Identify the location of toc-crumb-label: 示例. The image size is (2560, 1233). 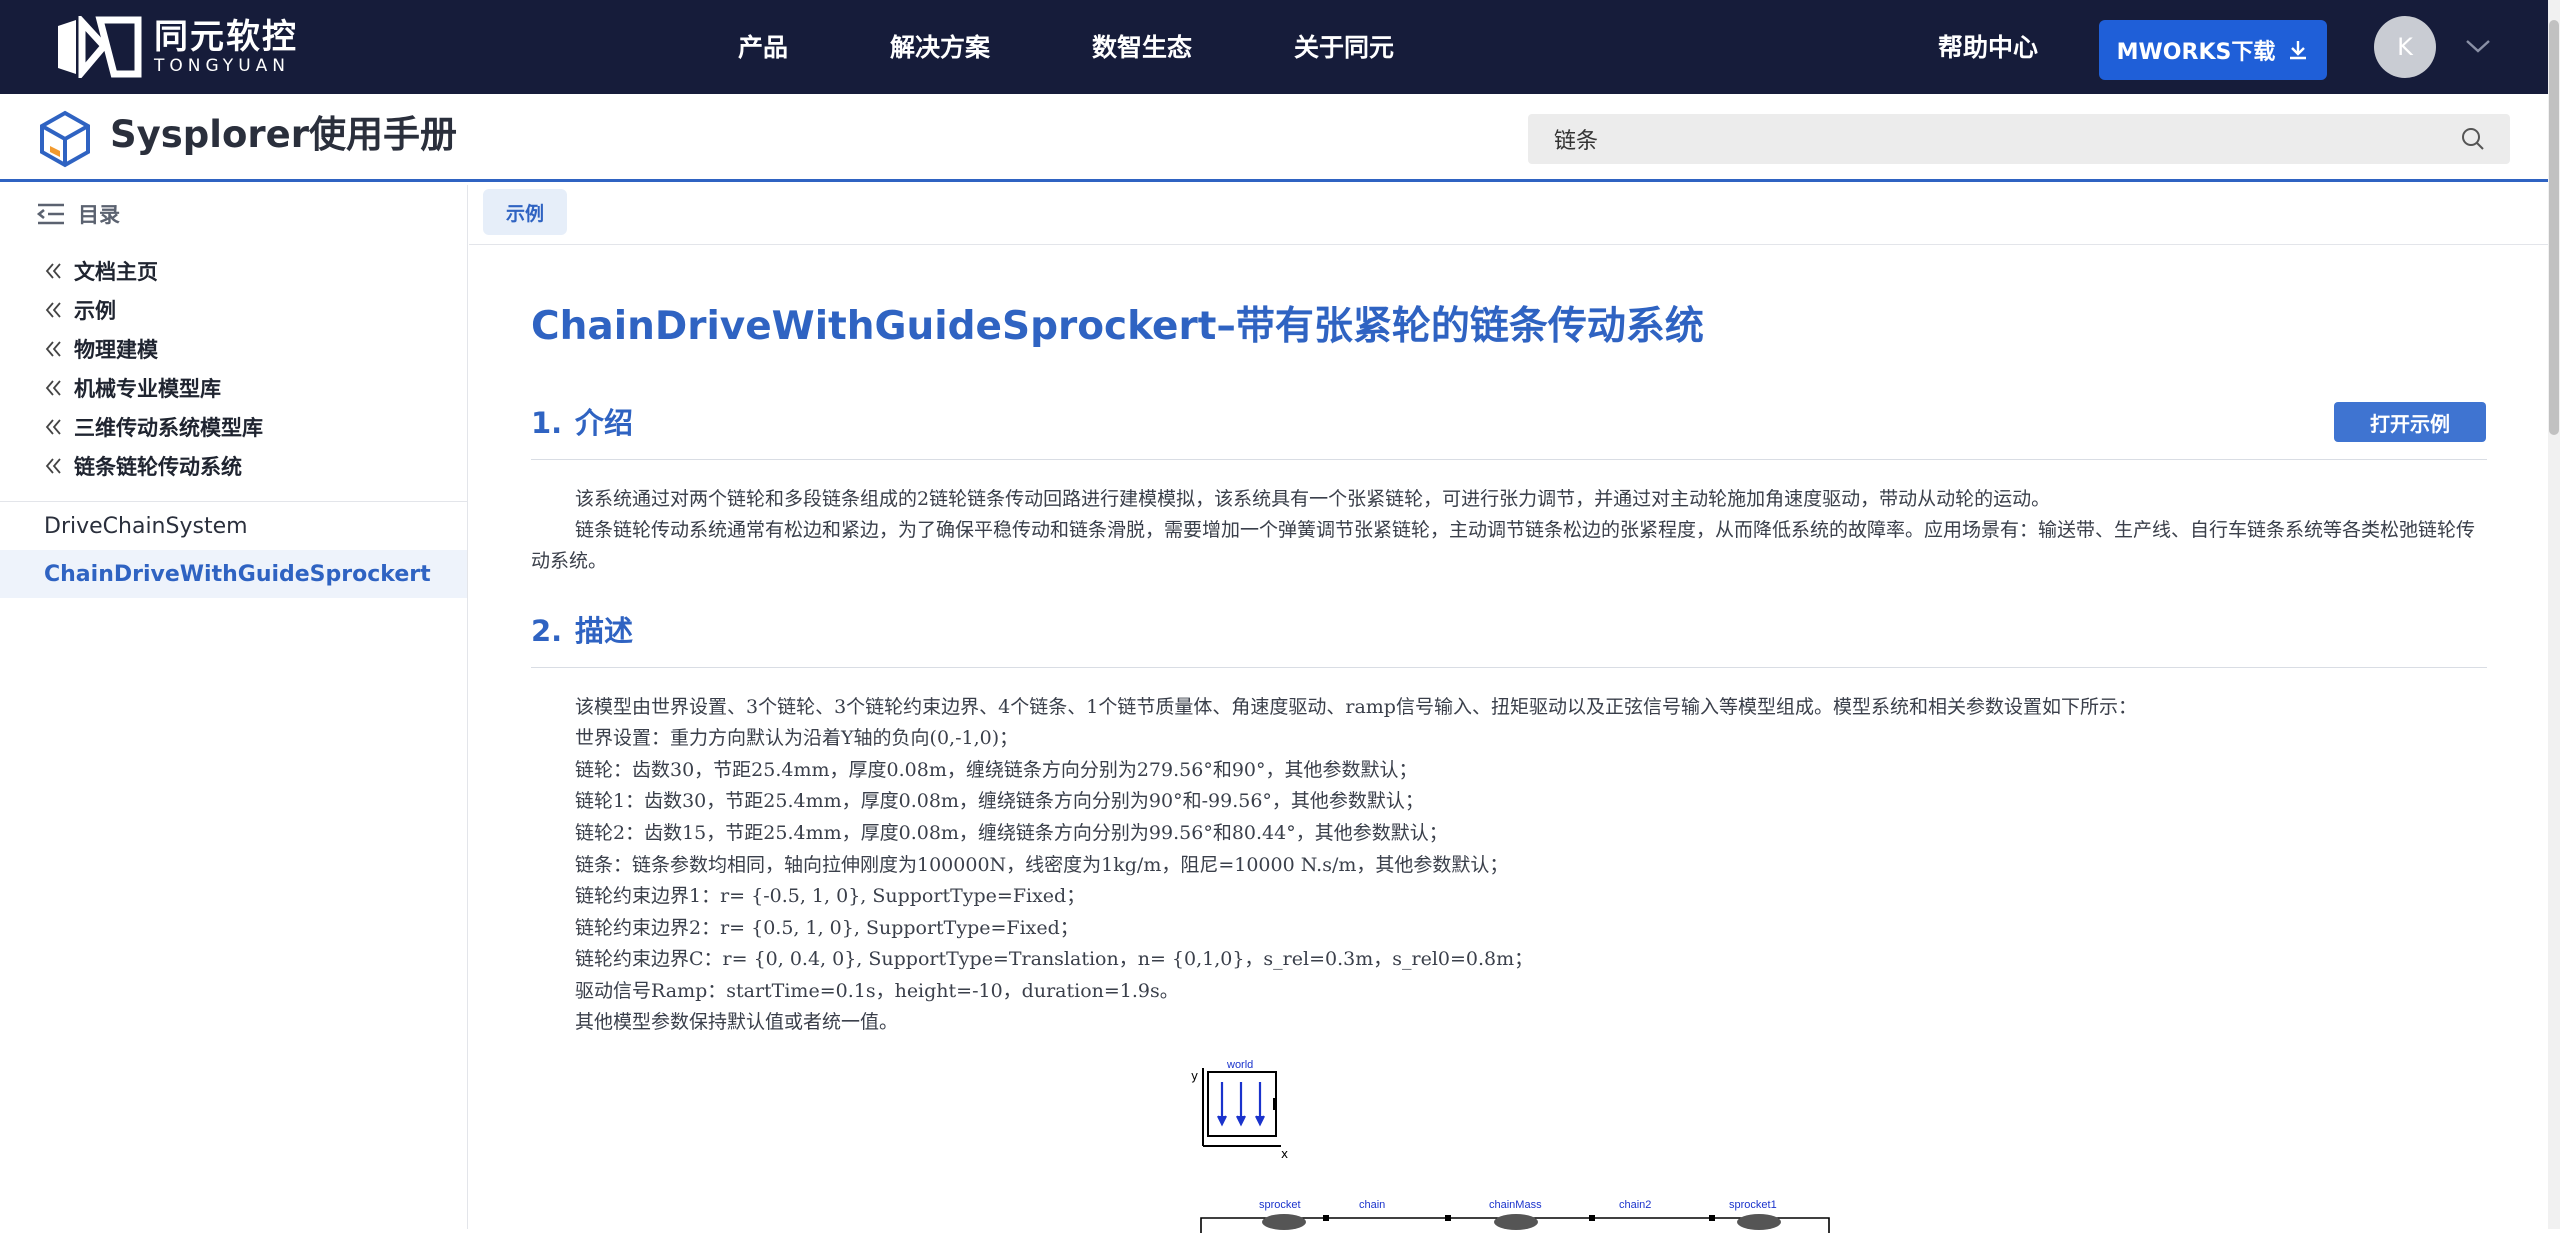
(95, 311).